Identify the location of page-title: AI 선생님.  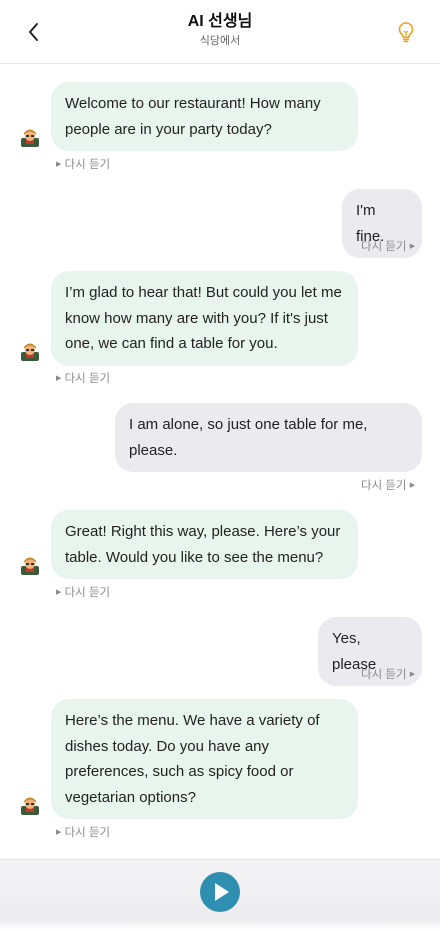
(220, 21).